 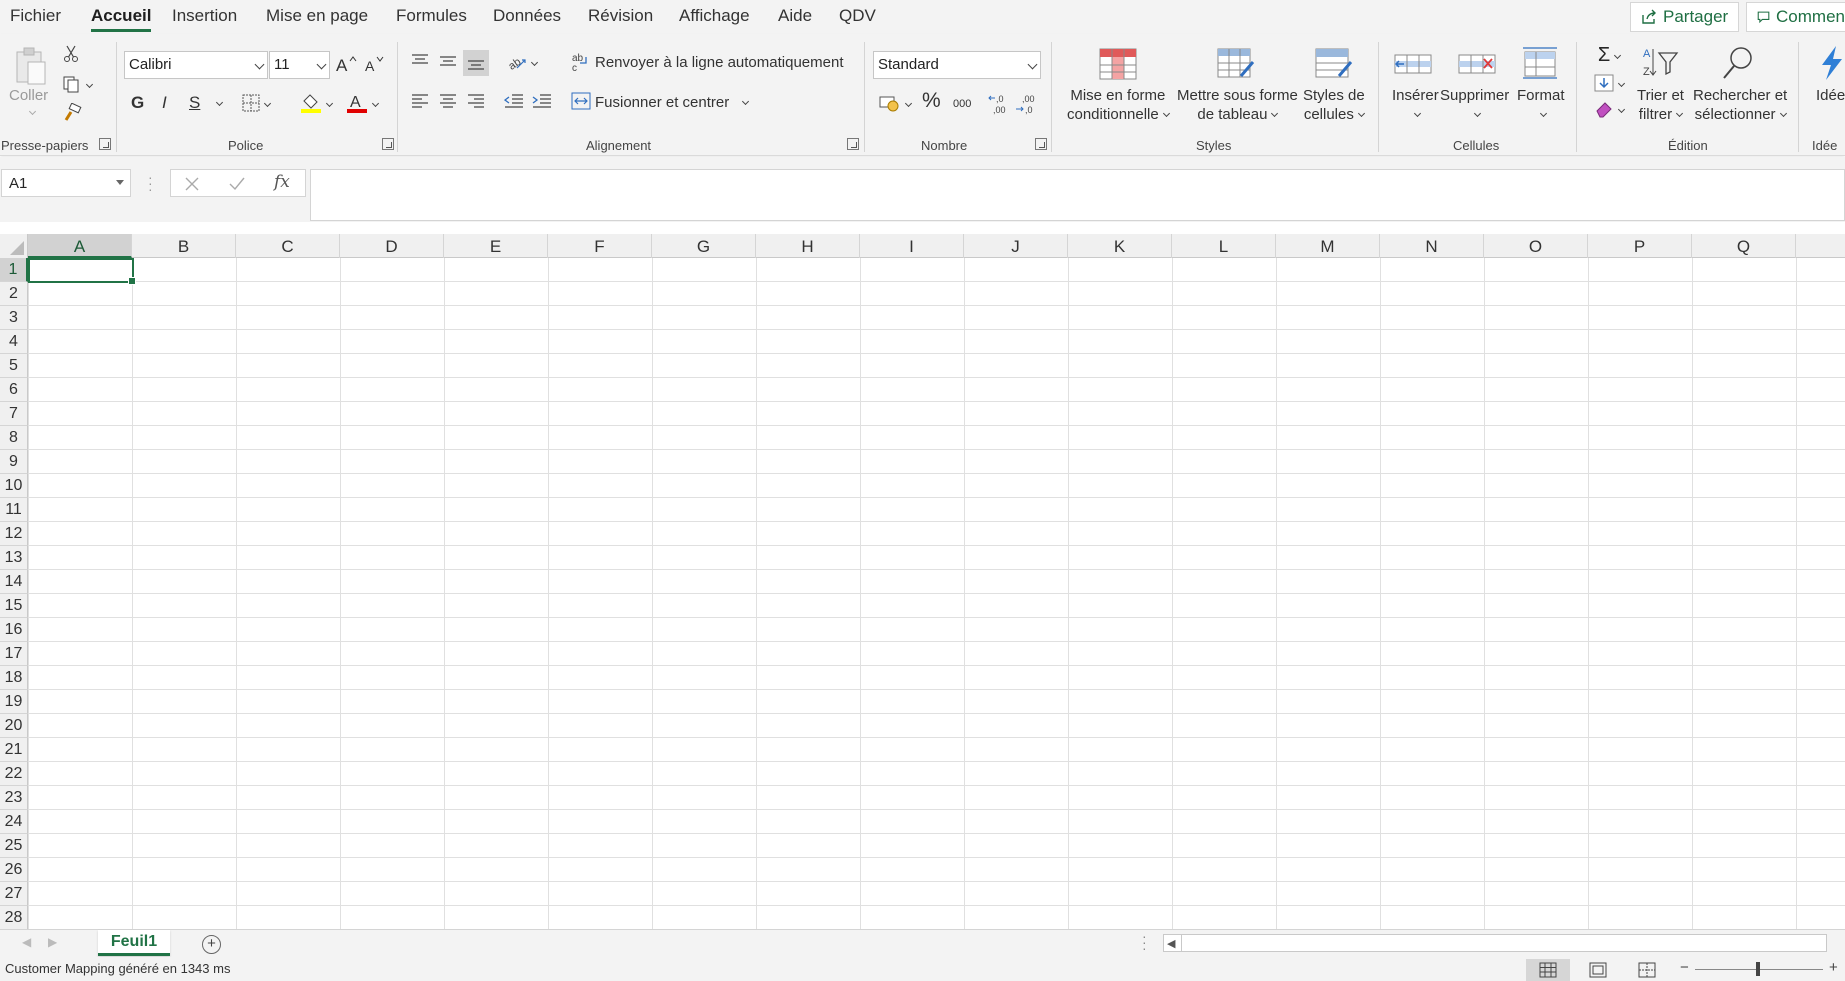 What do you see at coordinates (448, 61) in the screenshot?
I see `align-middle-button` at bounding box center [448, 61].